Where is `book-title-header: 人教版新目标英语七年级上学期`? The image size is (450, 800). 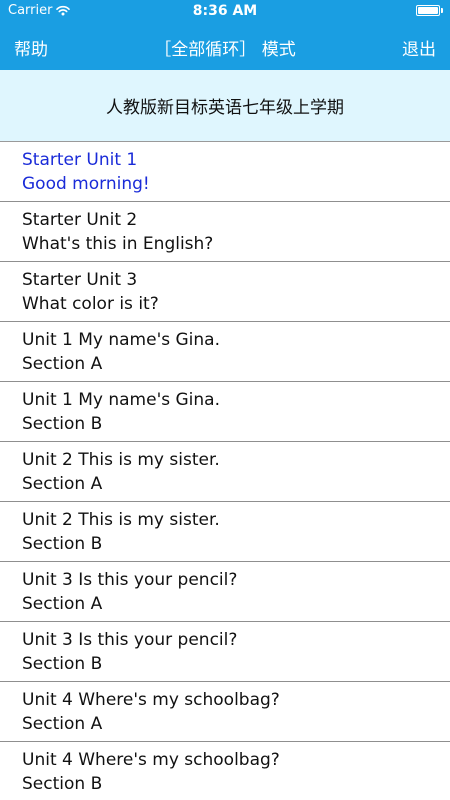
book-title-header: 人教版新目标英语七年级上学期 is located at coordinates (225, 106).